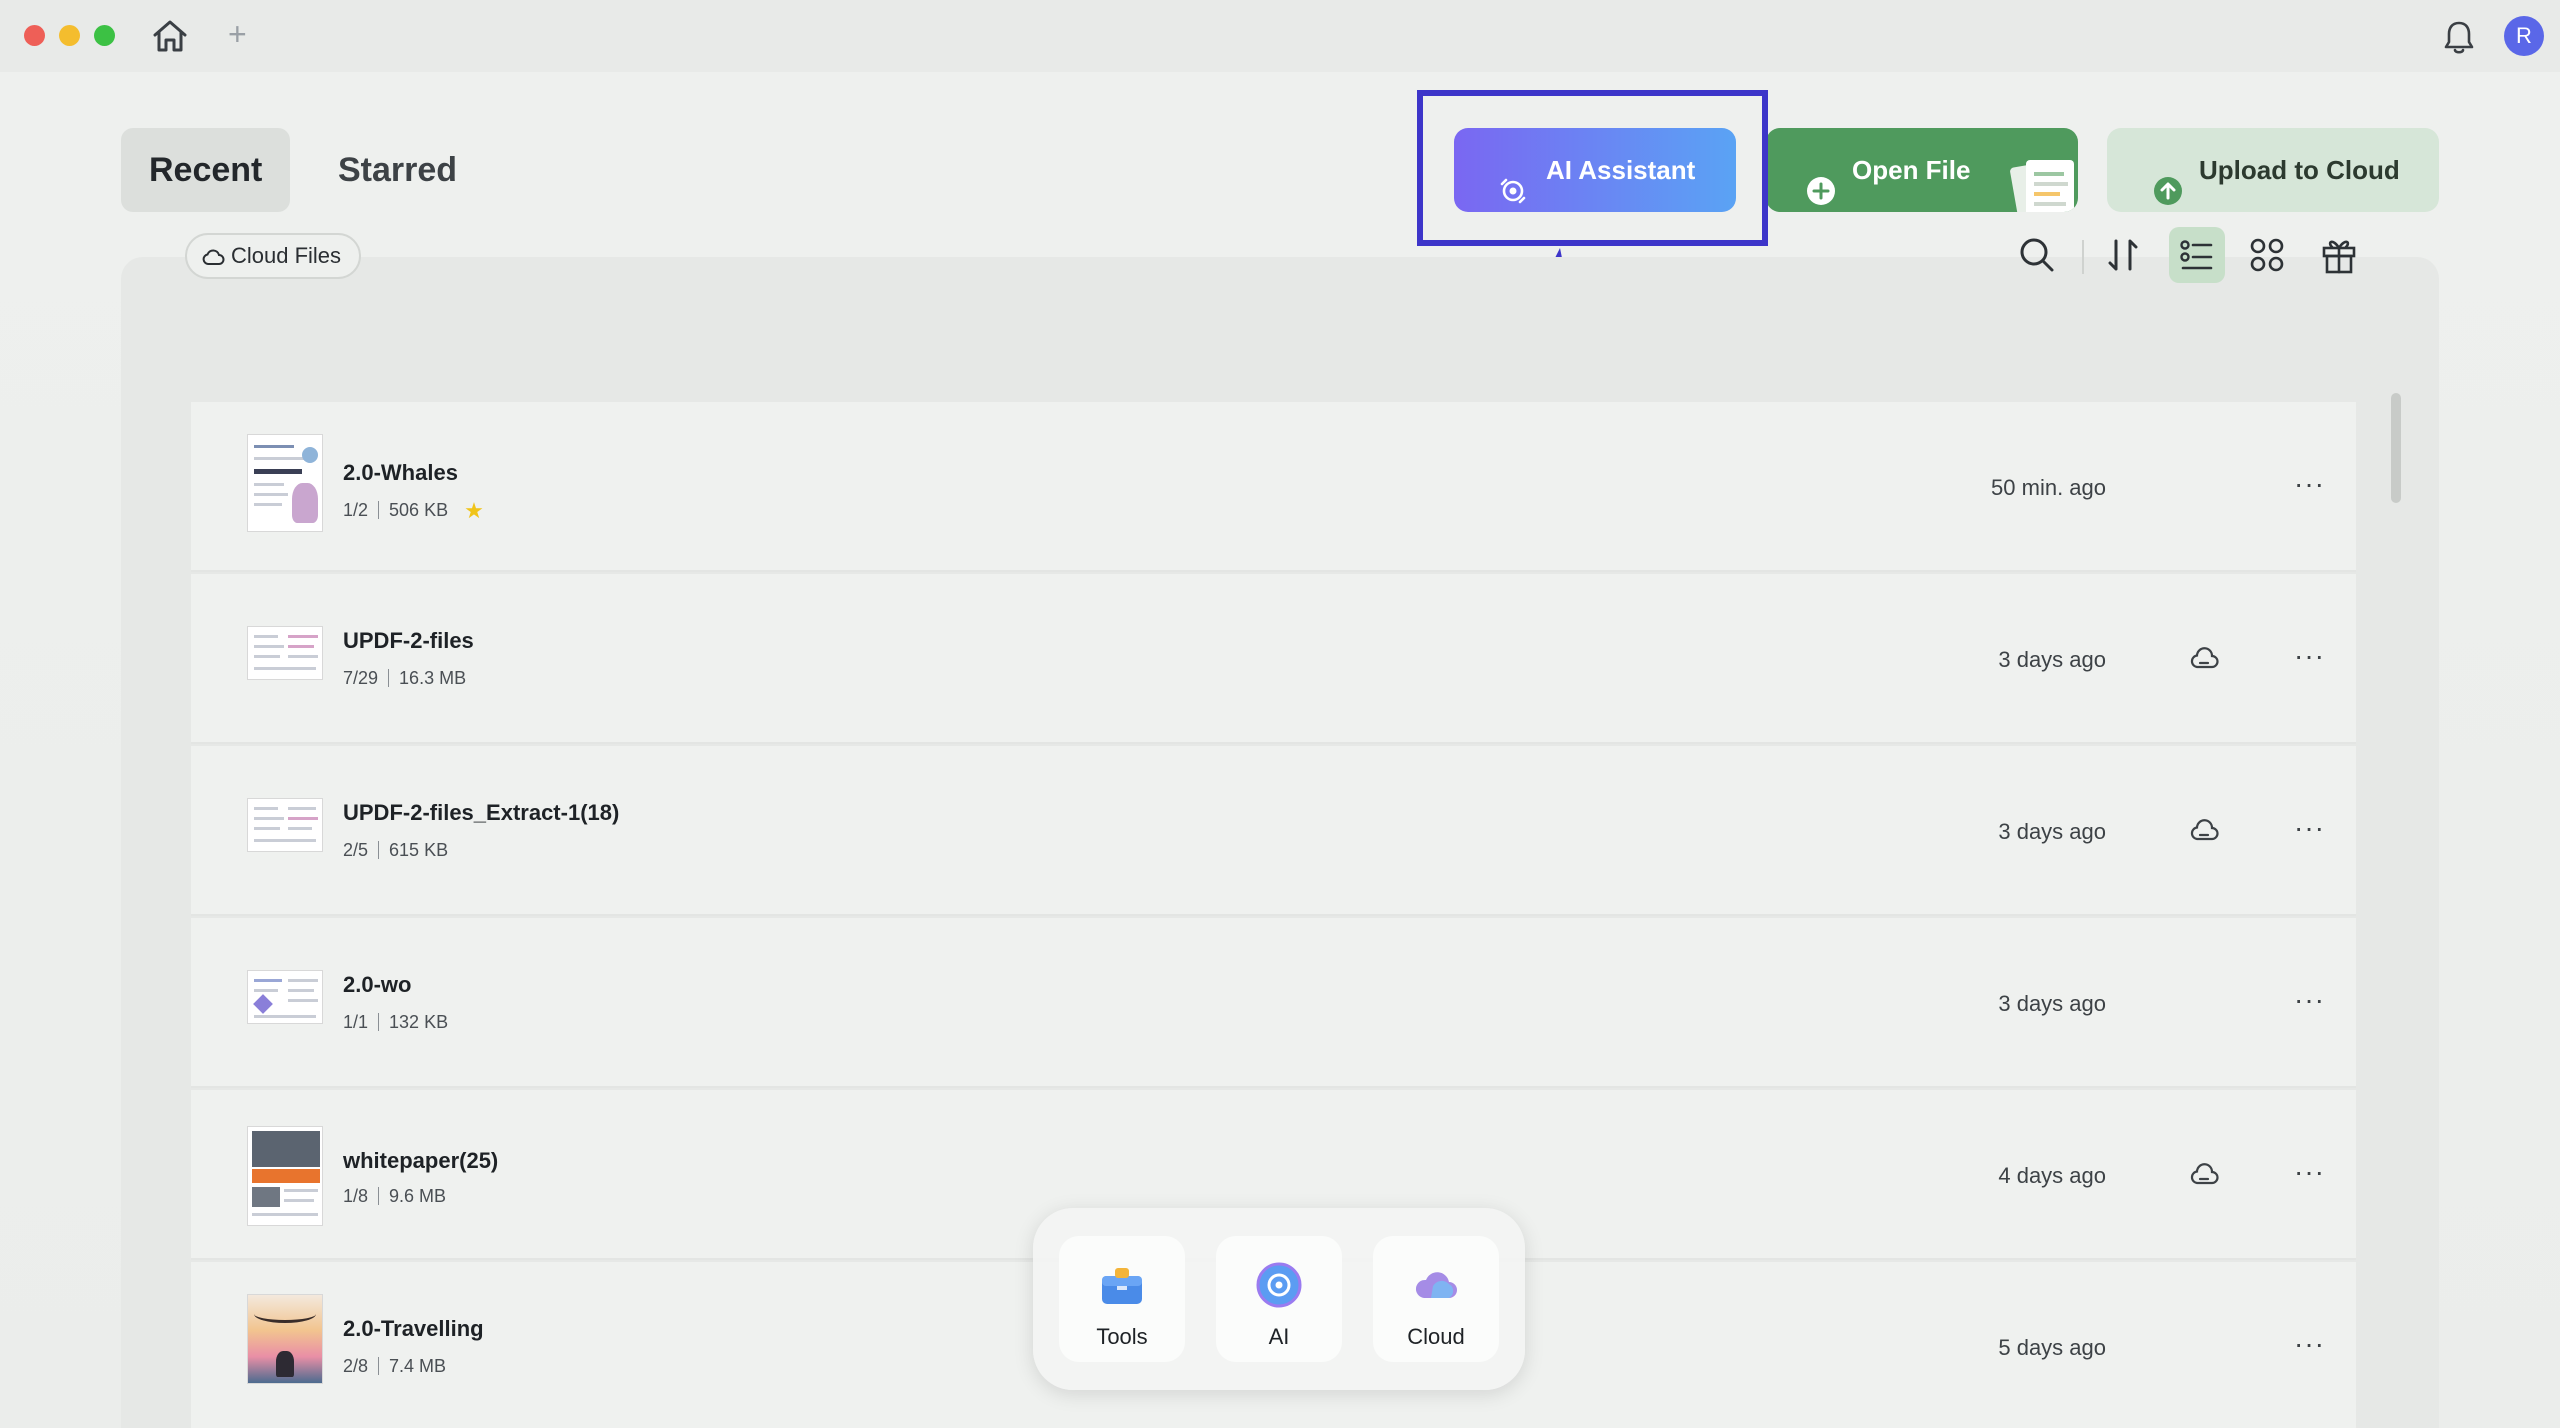 Image resolution: width=2560 pixels, height=1428 pixels. Describe the element at coordinates (104, 35) in the screenshot. I see `zoom-window-button` at that location.